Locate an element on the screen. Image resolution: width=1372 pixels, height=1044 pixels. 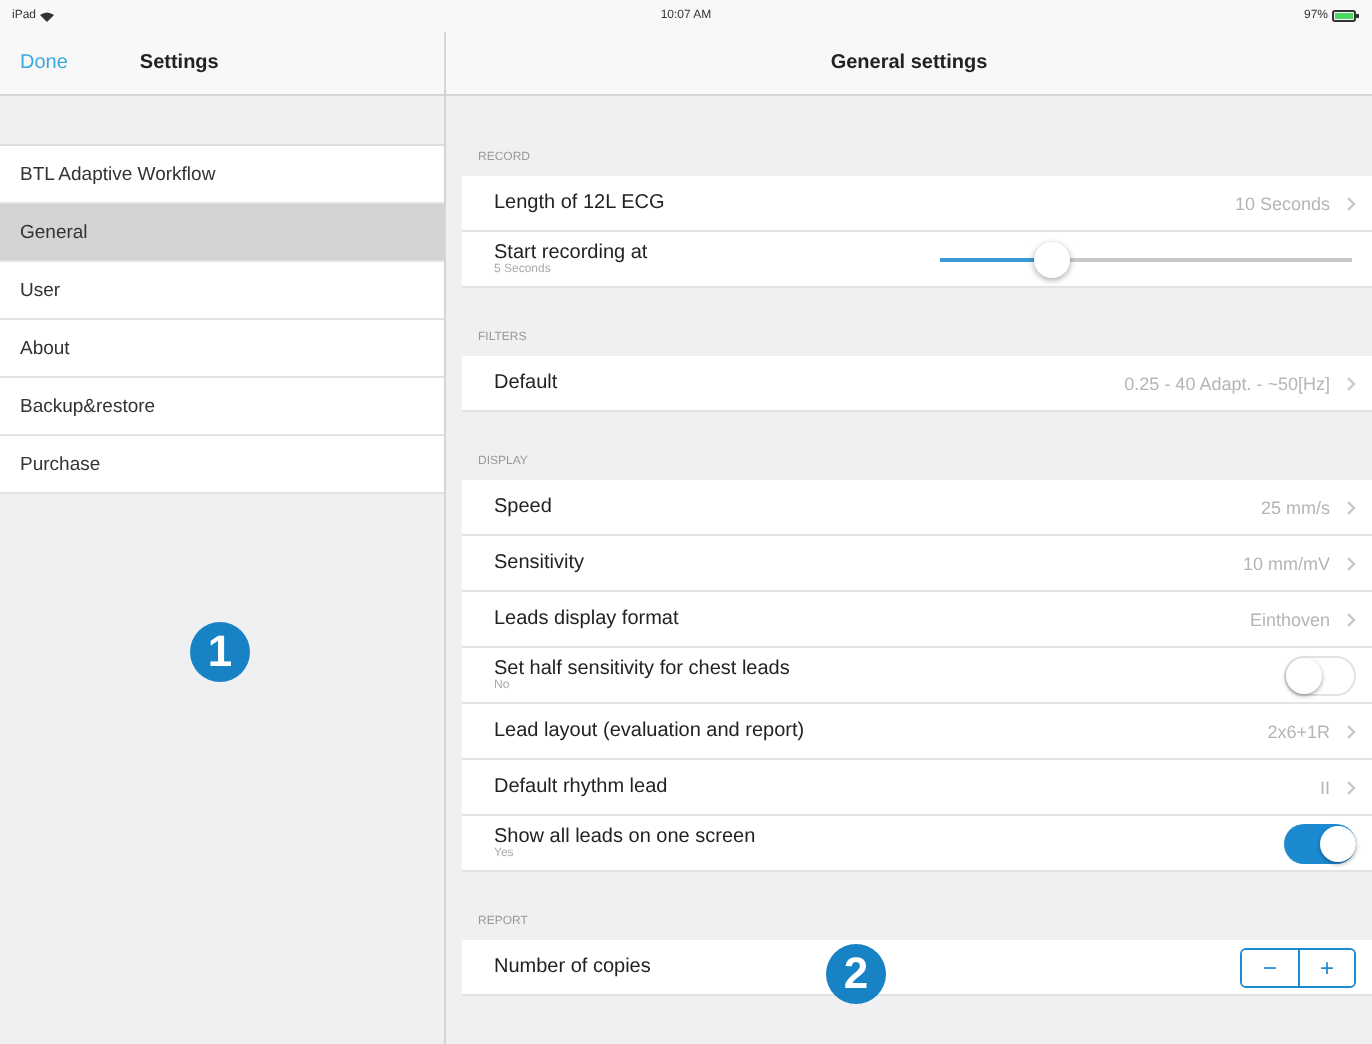
wifi-icon is located at coordinates (47, 16).